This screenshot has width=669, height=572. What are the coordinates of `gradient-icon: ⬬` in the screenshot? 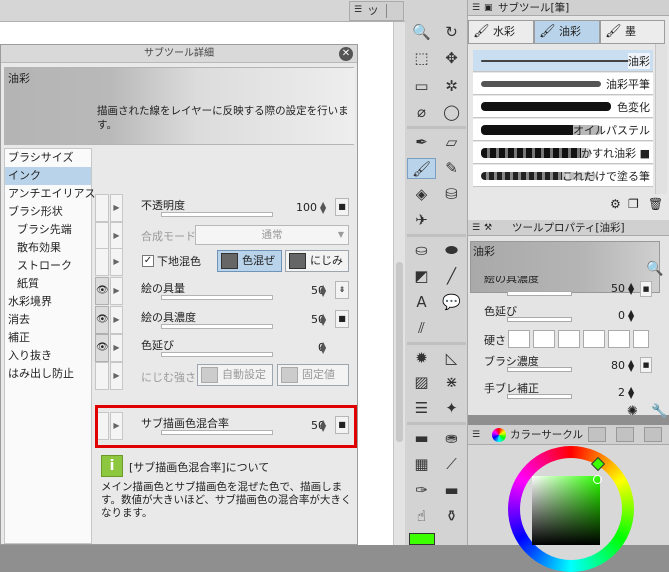 It's located at (451, 250).